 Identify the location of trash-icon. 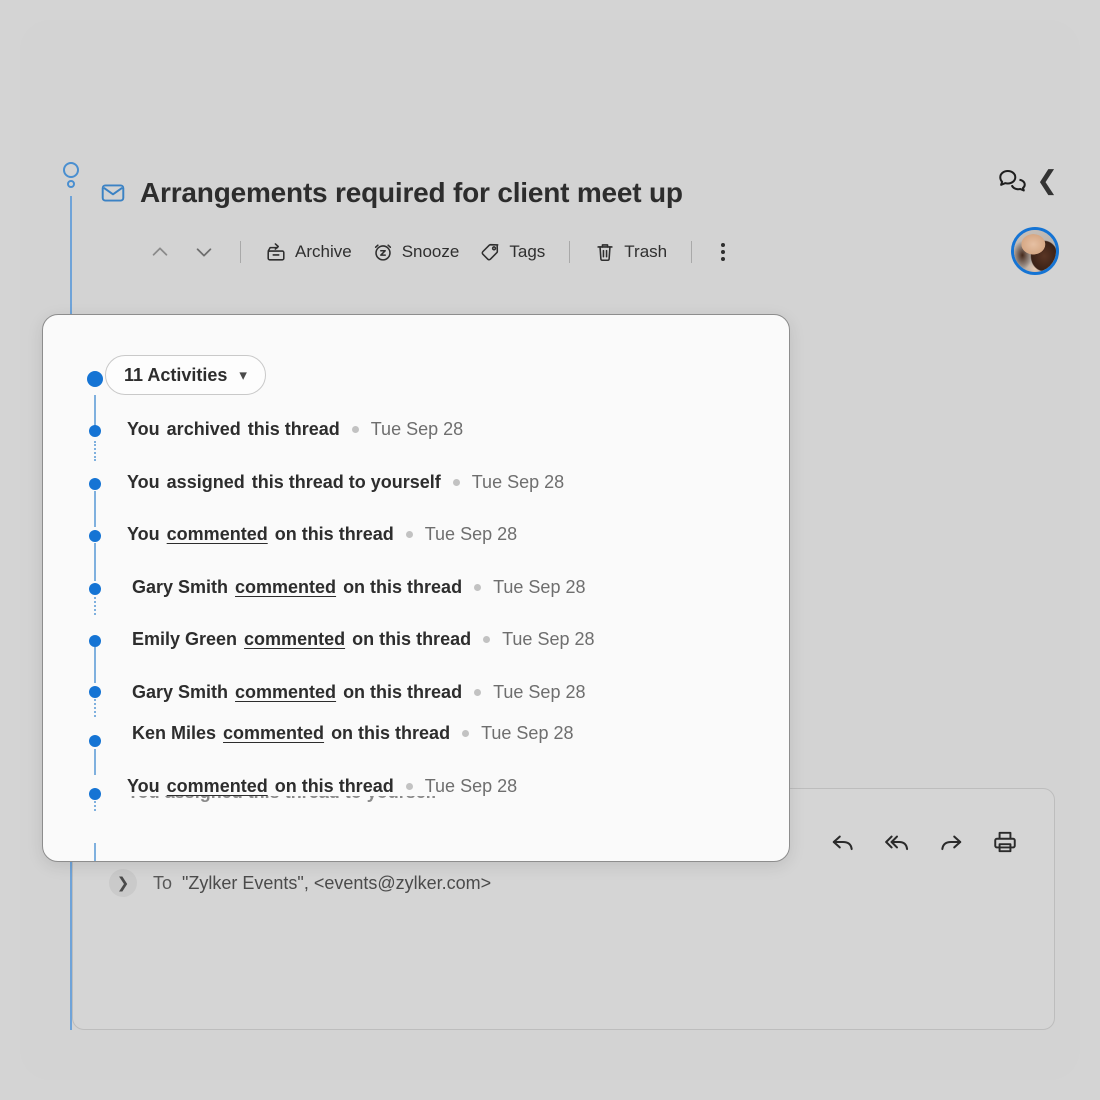
(605, 252).